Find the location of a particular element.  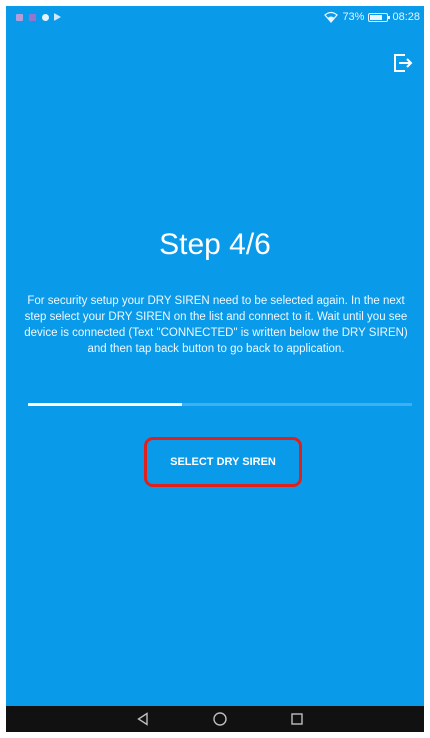

step-title: Step 4/6 is located at coordinates (215, 244).